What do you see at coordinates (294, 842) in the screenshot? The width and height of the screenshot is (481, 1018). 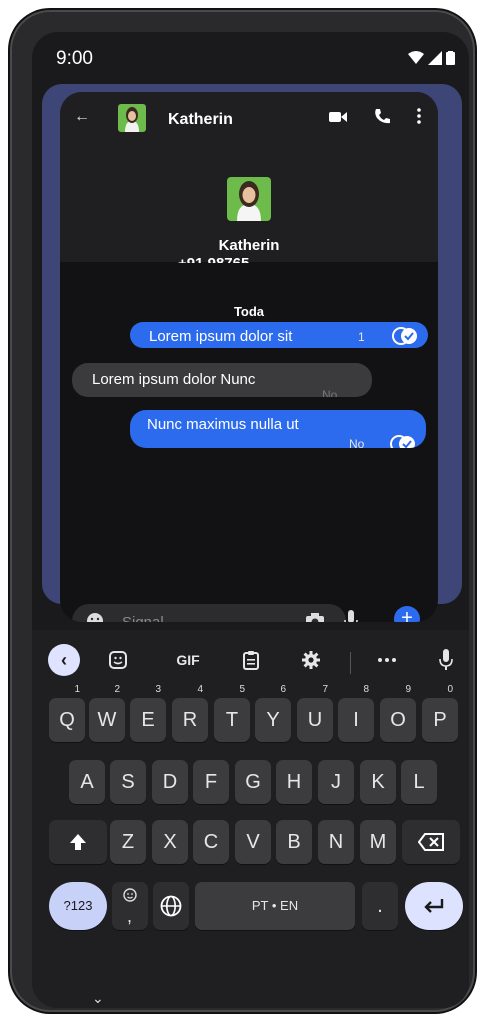 I see `key-b: B` at bounding box center [294, 842].